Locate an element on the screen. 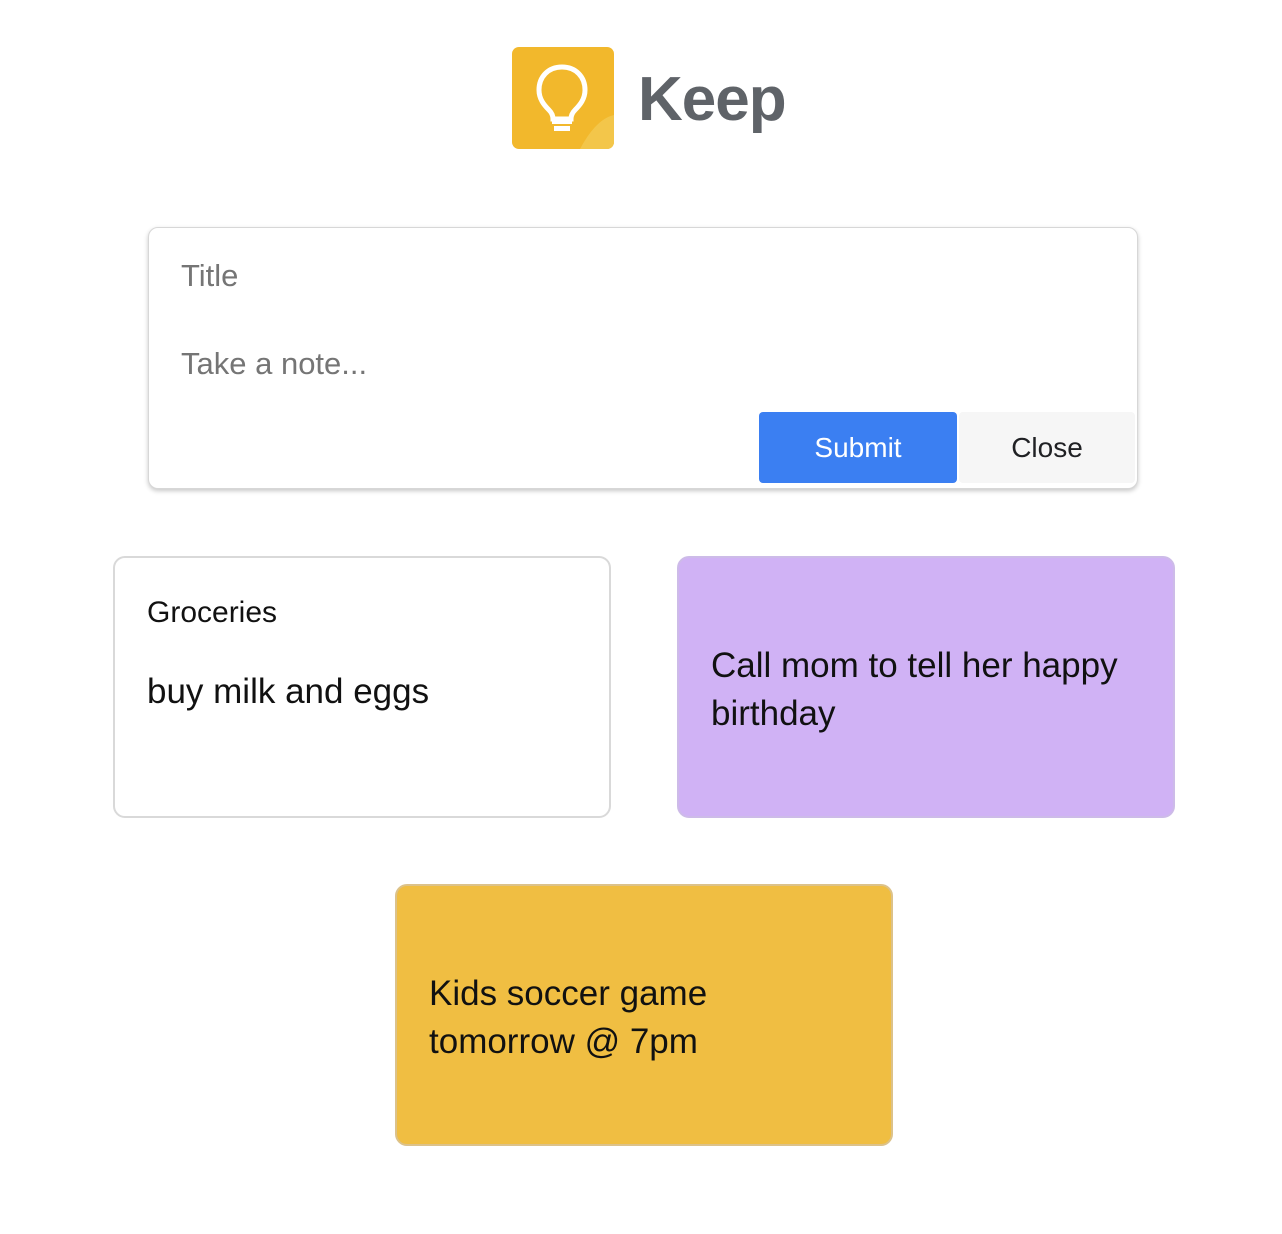  app-title: Keep is located at coordinates (712, 99).